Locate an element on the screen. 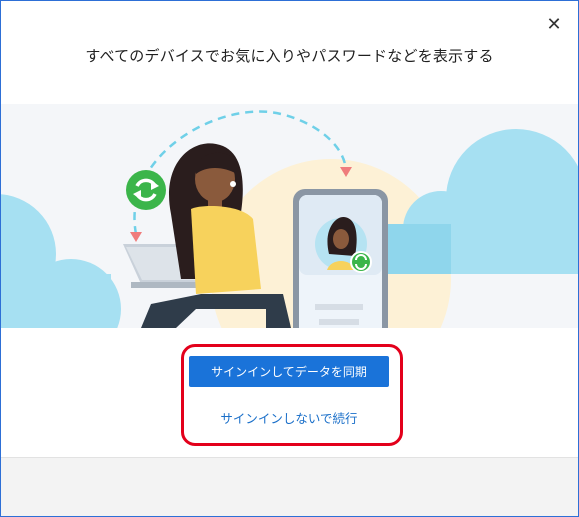 The height and width of the screenshot is (517, 579). phone-illustration is located at coordinates (340, 258).